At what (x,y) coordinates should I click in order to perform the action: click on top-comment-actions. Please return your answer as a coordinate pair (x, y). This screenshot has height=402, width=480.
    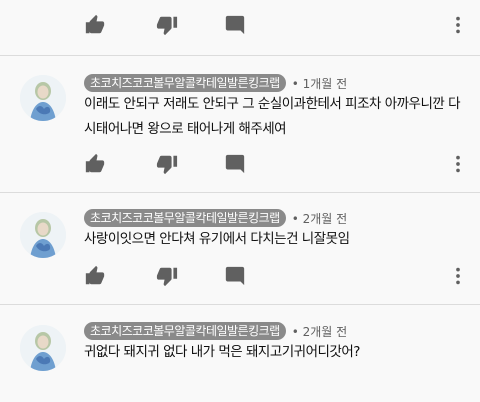
    Looking at the image, I should click on (240, 27).